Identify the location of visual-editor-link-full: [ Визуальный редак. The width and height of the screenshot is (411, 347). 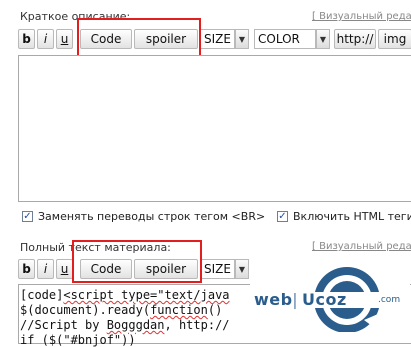
(361, 246).